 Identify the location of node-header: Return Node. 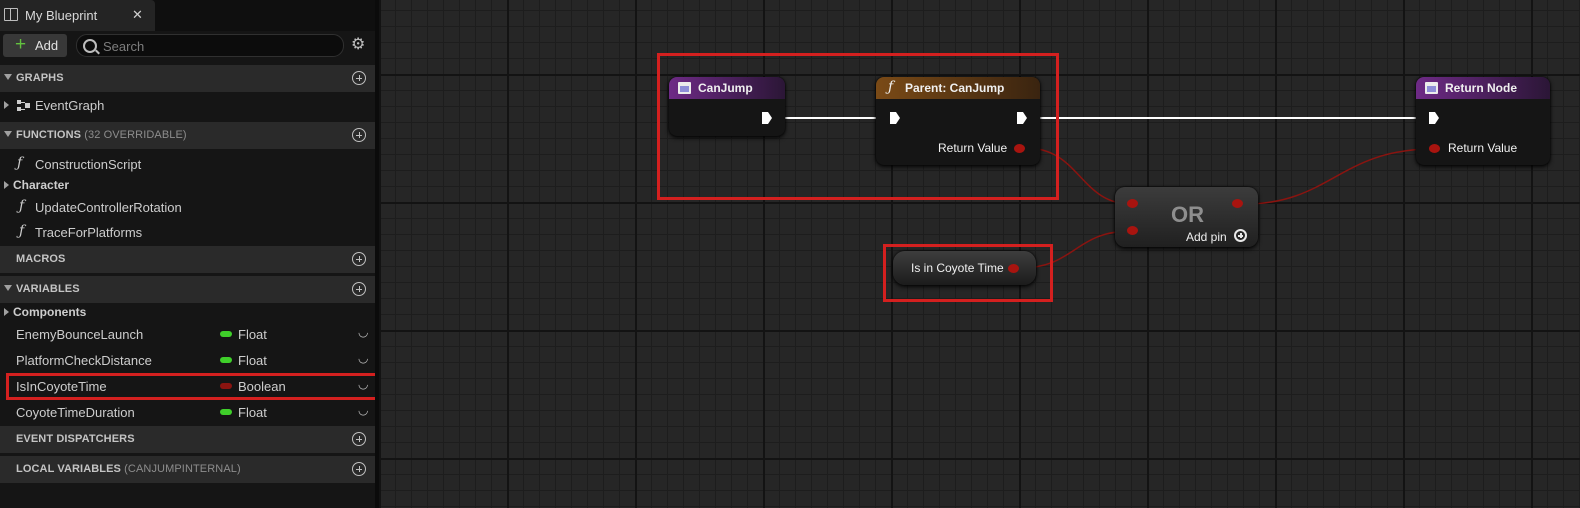
(1483, 88).